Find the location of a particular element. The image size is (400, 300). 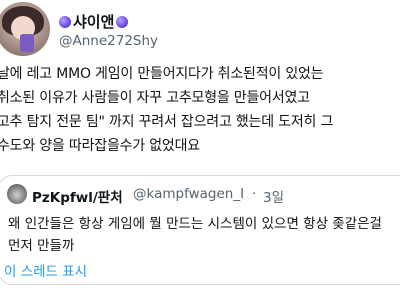

author-display-name: 샤이앤 is located at coordinates (94, 22).